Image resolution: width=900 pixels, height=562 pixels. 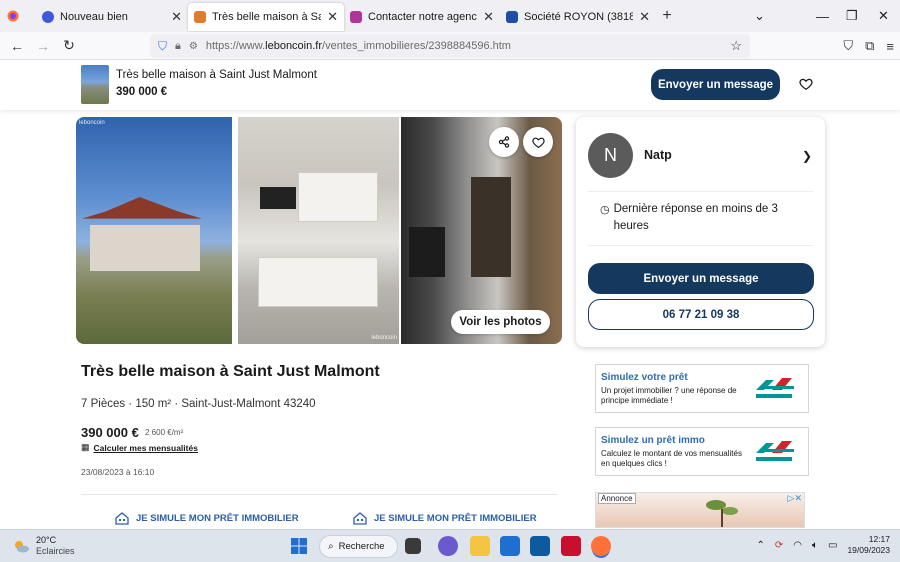 What do you see at coordinates (571, 546) in the screenshot?
I see `mcafee-icon` at bounding box center [571, 546].